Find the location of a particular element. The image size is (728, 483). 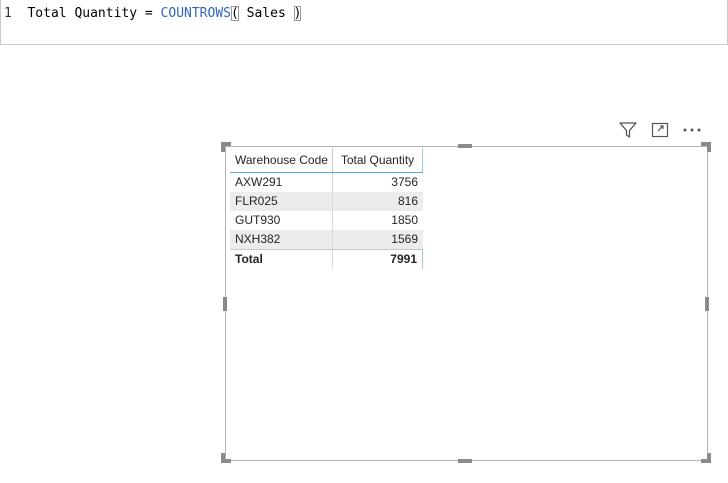

function-name: COUNTROWS is located at coordinates (195, 13).